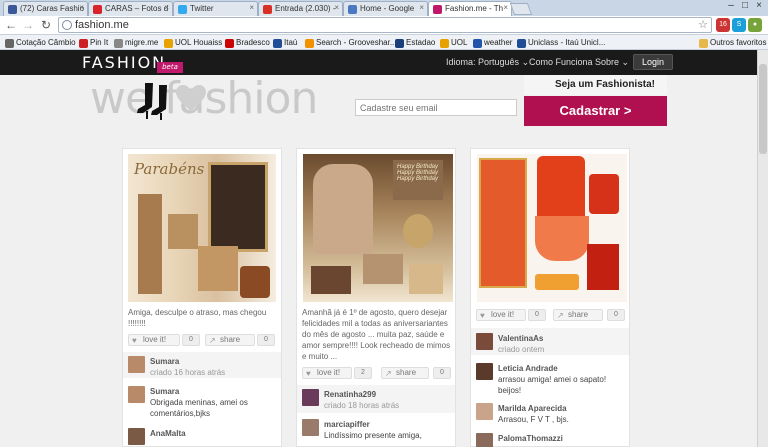 The image size is (768, 447). I want to click on minimize-icon: –, so click(731, 5).